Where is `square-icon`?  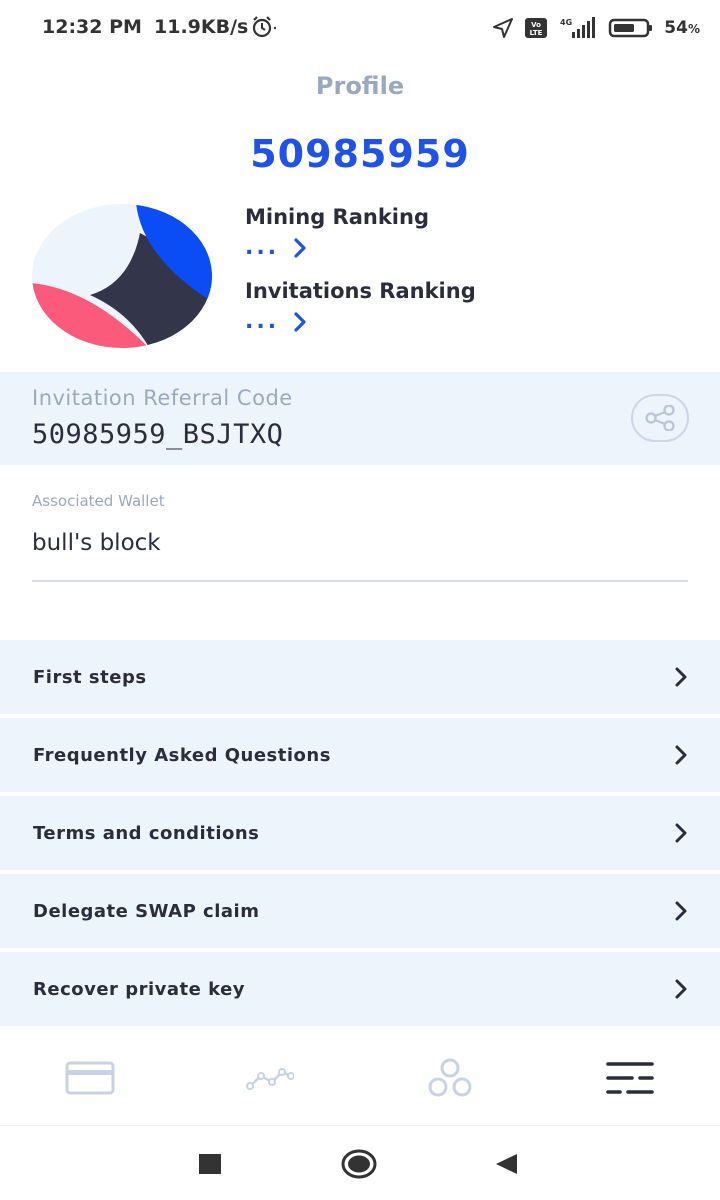 square-icon is located at coordinates (210, 1164).